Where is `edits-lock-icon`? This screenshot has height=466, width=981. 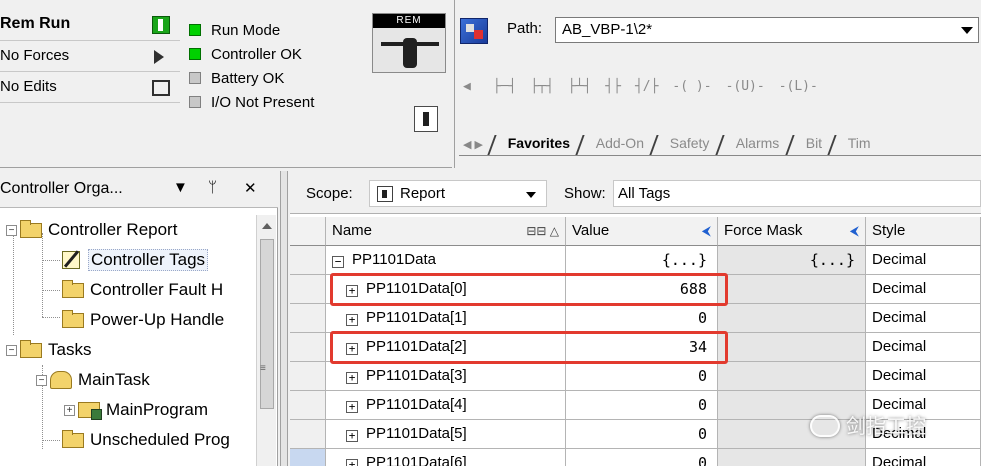 edits-lock-icon is located at coordinates (161, 88).